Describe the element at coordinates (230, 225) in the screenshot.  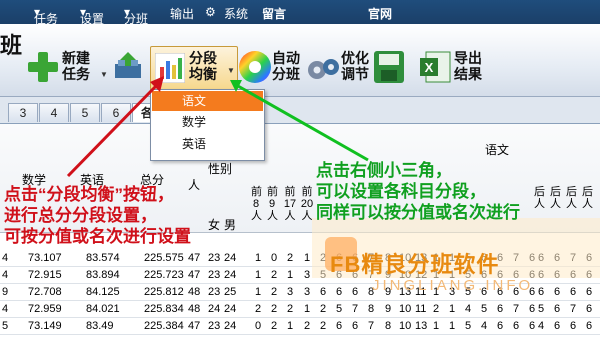
I see `header-male: 男` at that location.